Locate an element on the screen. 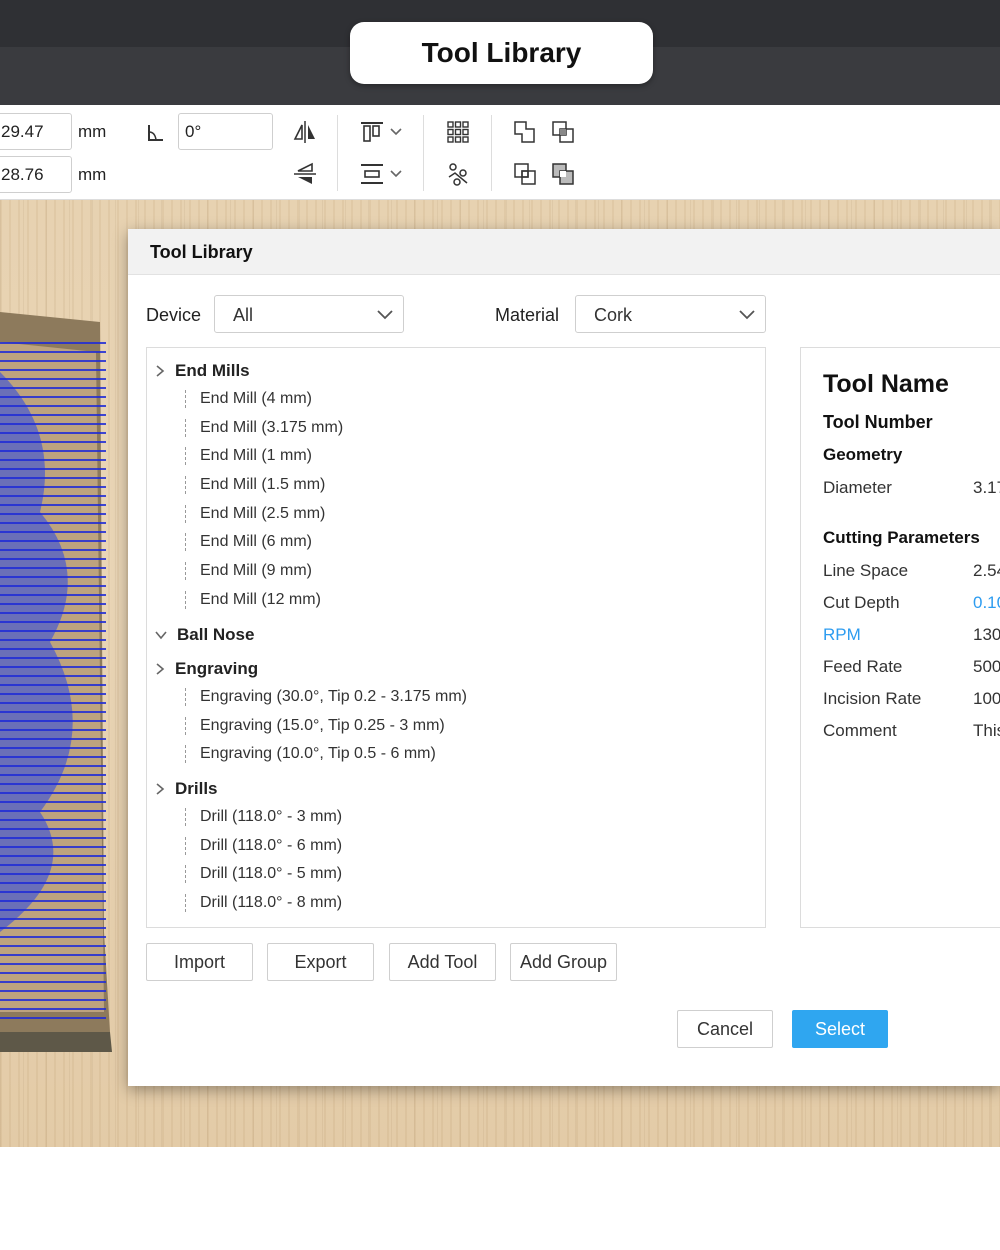 The image size is (1000, 1250). align-top-icon is located at coordinates (372, 132).